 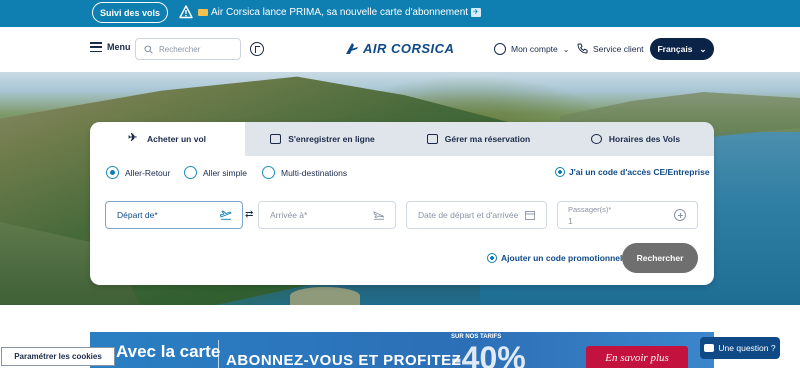 What do you see at coordinates (174, 215) in the screenshot?
I see `departure-field: Départ de*` at bounding box center [174, 215].